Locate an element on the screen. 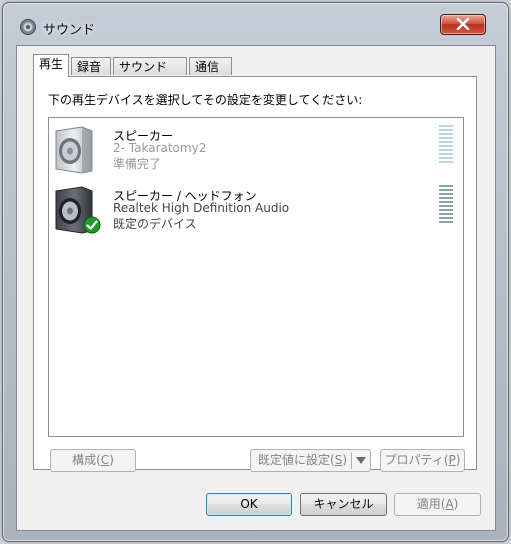  device-item-speaker-takaratomy: スピーカー 2- Takaratomy2 準備完了 is located at coordinates (256, 150).